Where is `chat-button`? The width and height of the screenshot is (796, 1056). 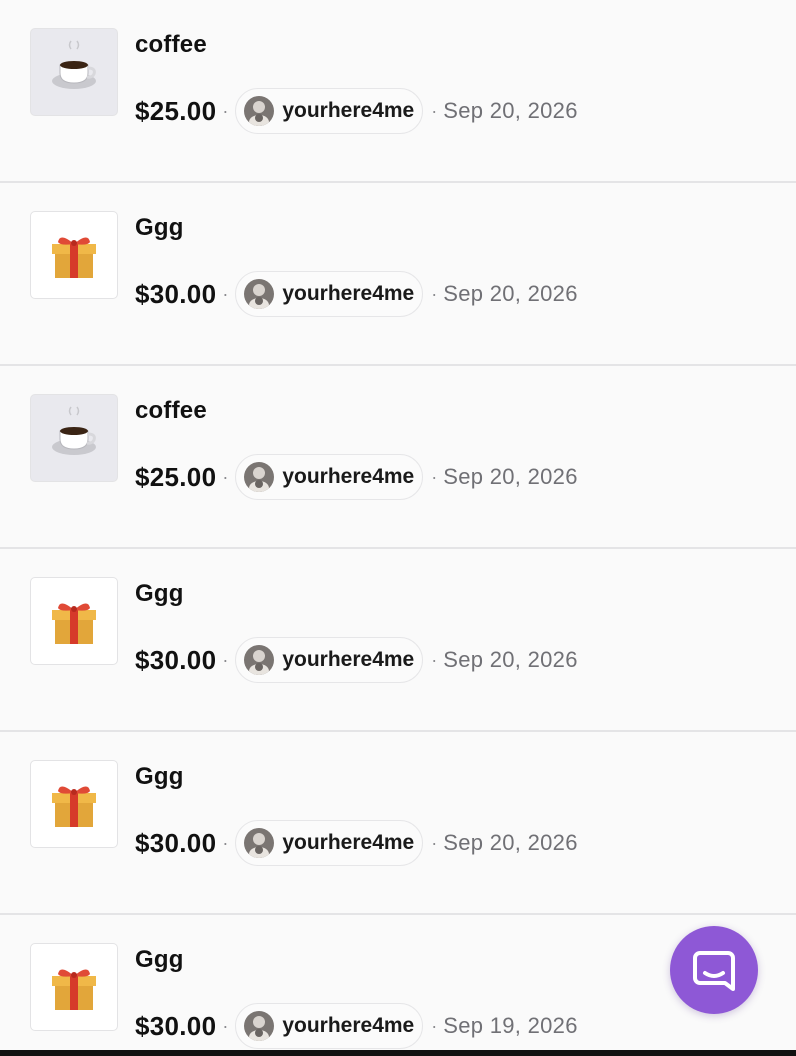
chat-button is located at coordinates (714, 970).